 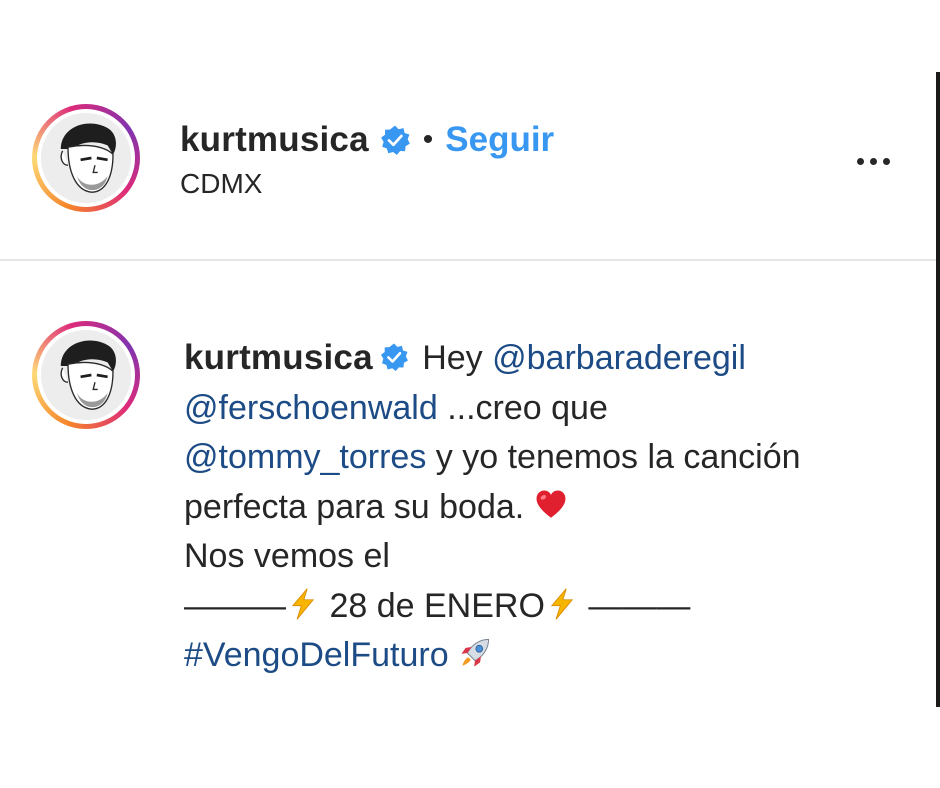 What do you see at coordinates (221, 184) in the screenshot?
I see `location-label: CDMX` at bounding box center [221, 184].